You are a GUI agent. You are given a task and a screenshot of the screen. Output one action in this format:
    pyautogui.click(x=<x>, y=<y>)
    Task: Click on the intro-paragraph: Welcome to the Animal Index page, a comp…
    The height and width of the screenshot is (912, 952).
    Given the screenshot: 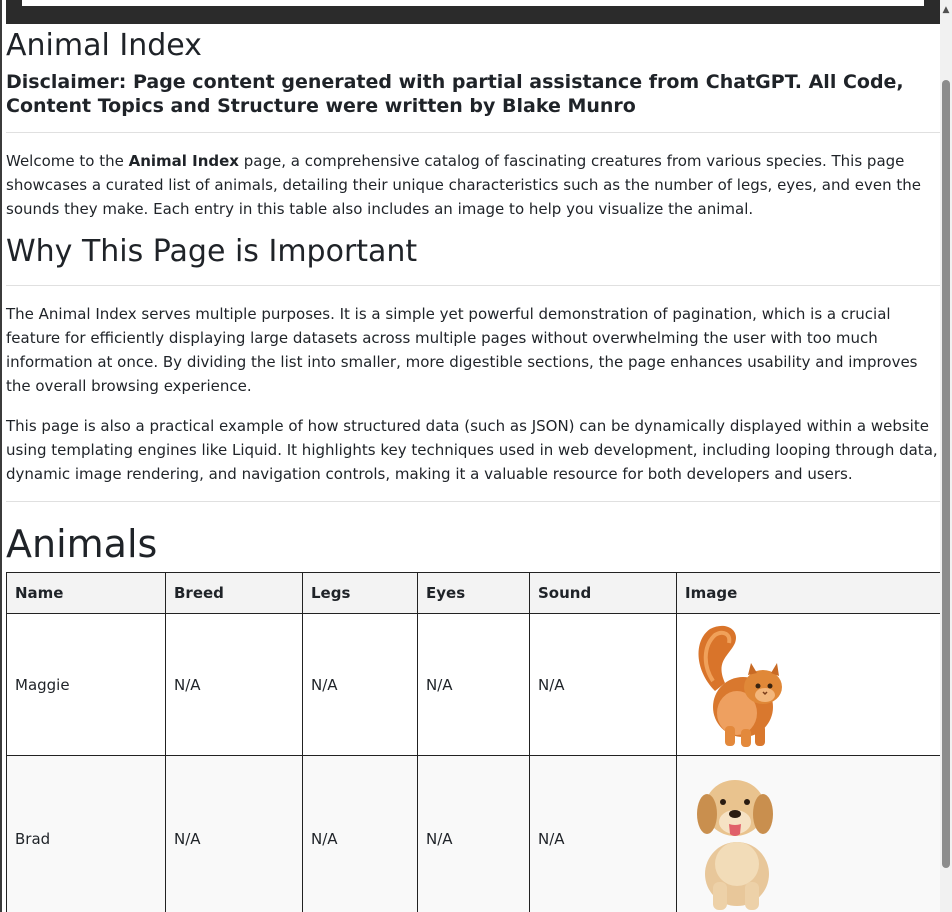 What is the action you would take?
    pyautogui.click(x=473, y=185)
    